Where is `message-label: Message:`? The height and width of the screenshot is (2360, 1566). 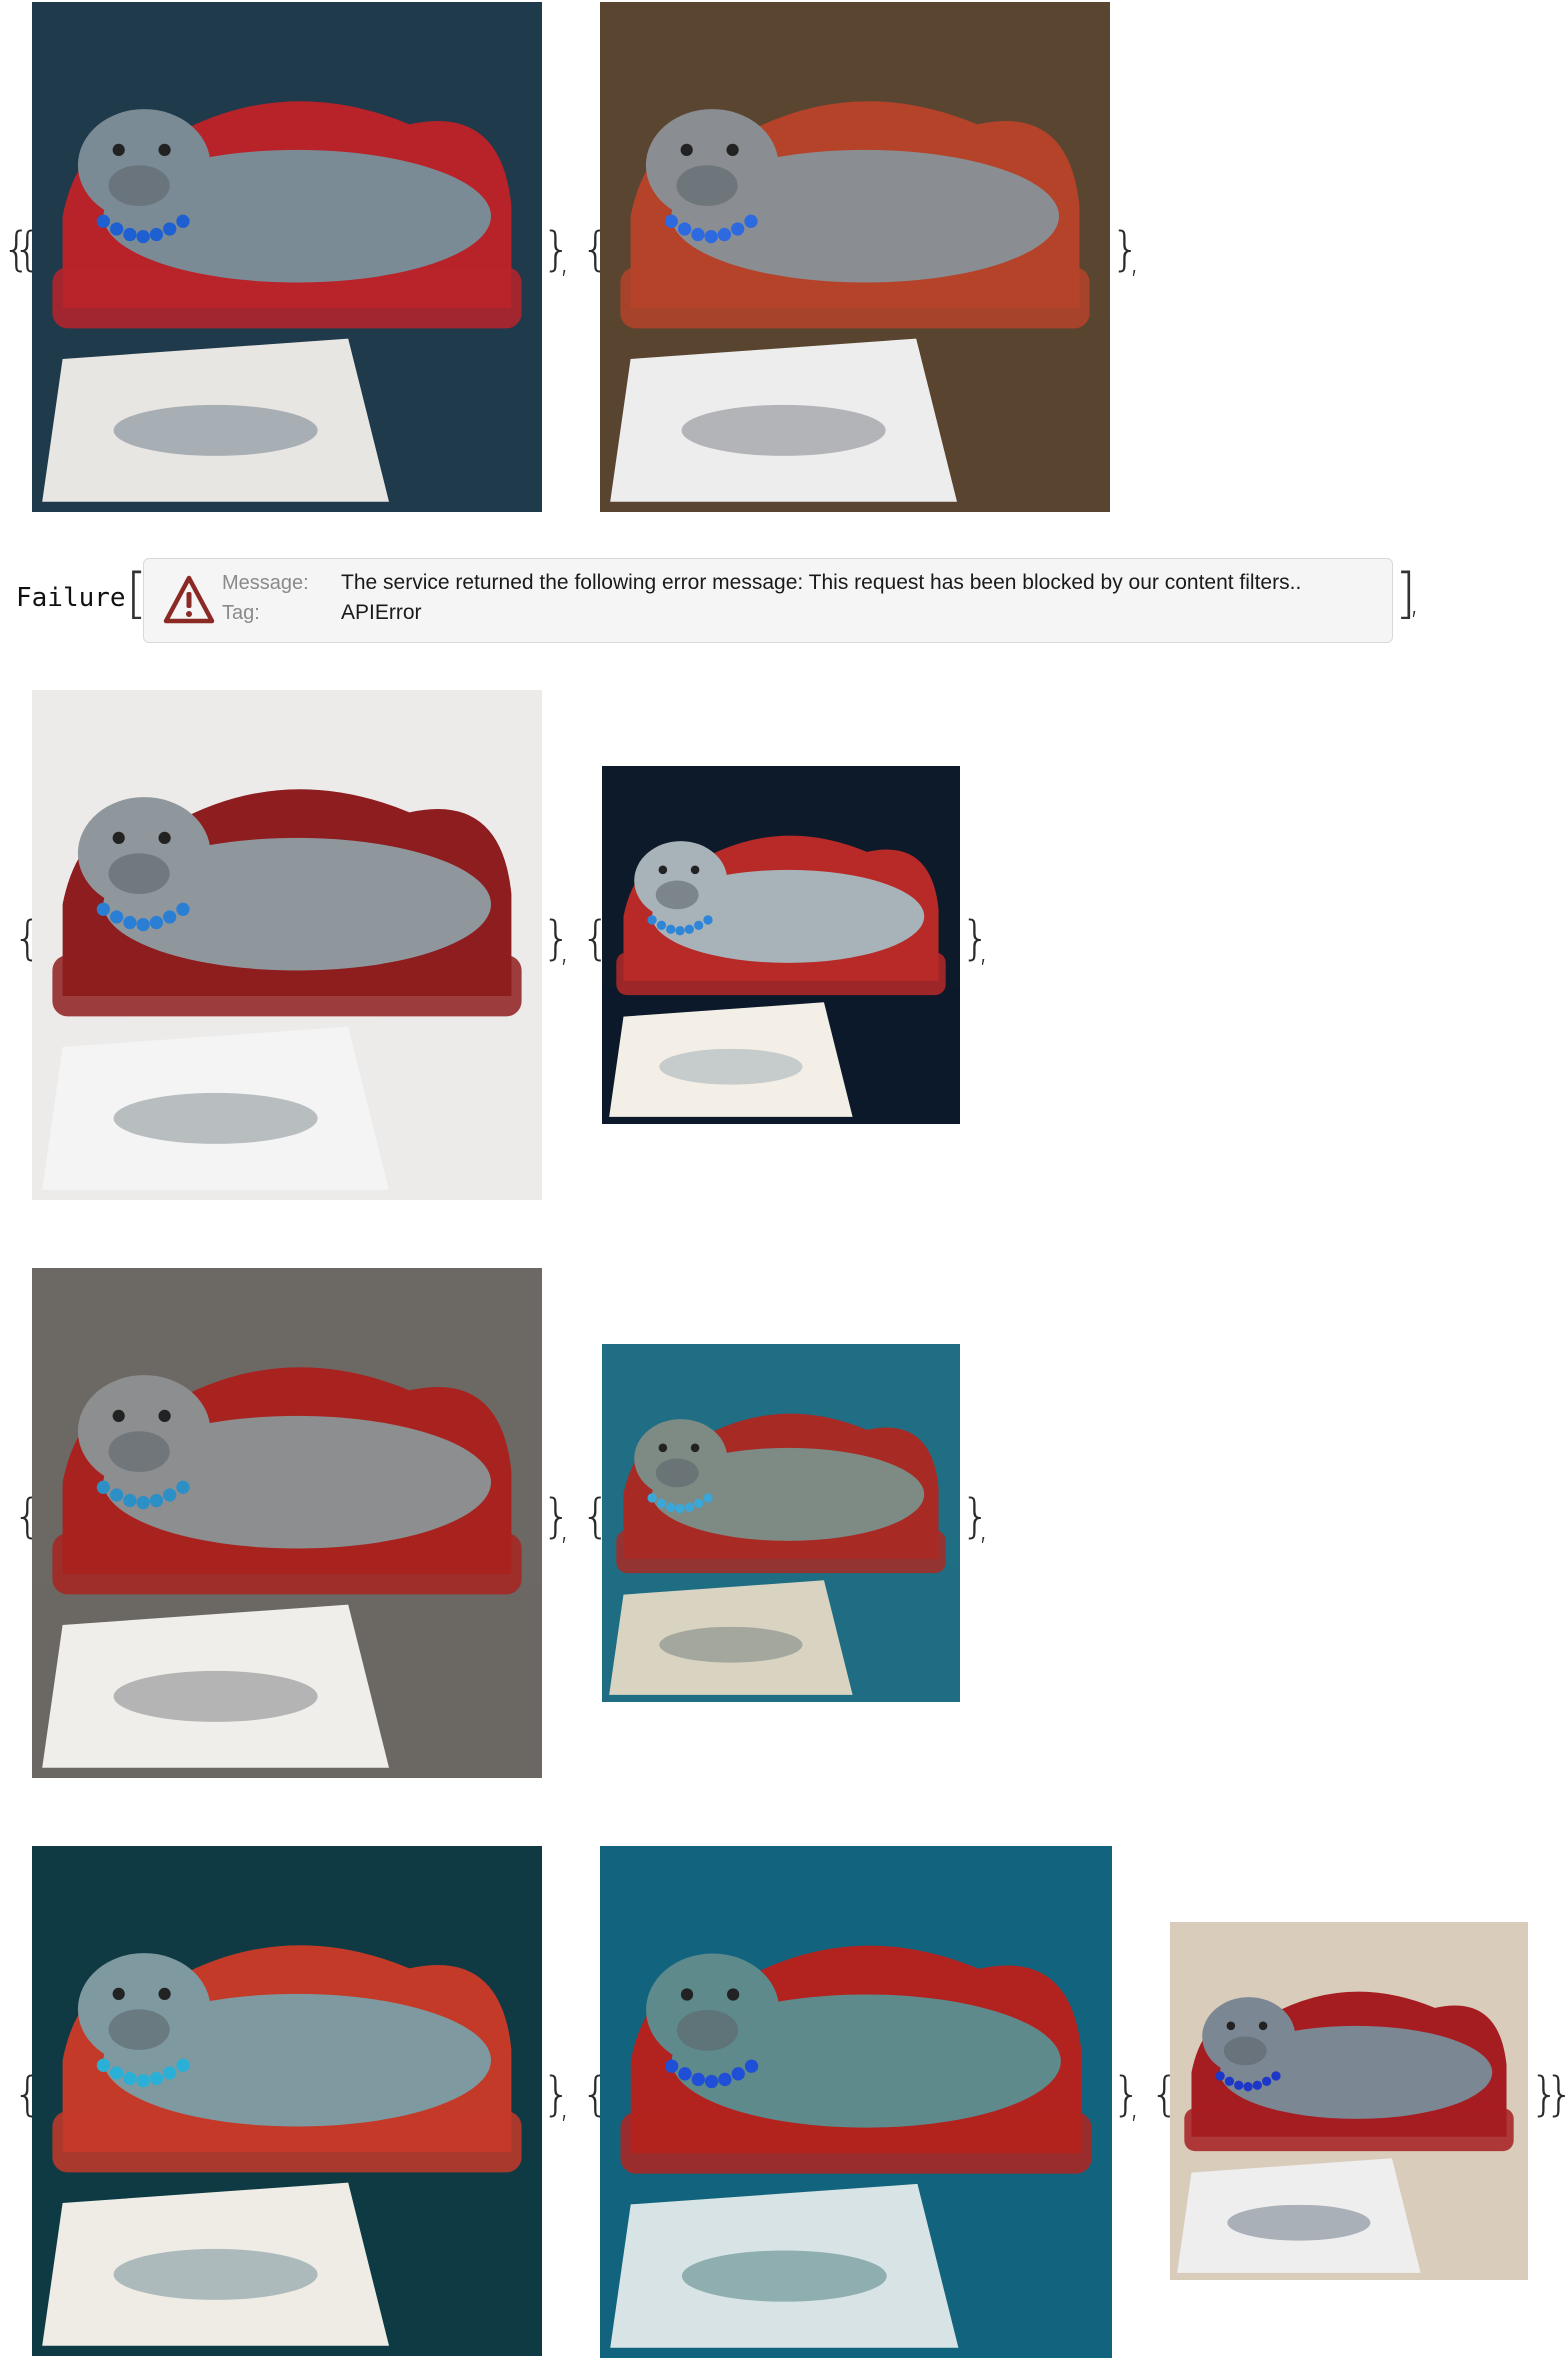
message-label: Message: is located at coordinates (265, 583).